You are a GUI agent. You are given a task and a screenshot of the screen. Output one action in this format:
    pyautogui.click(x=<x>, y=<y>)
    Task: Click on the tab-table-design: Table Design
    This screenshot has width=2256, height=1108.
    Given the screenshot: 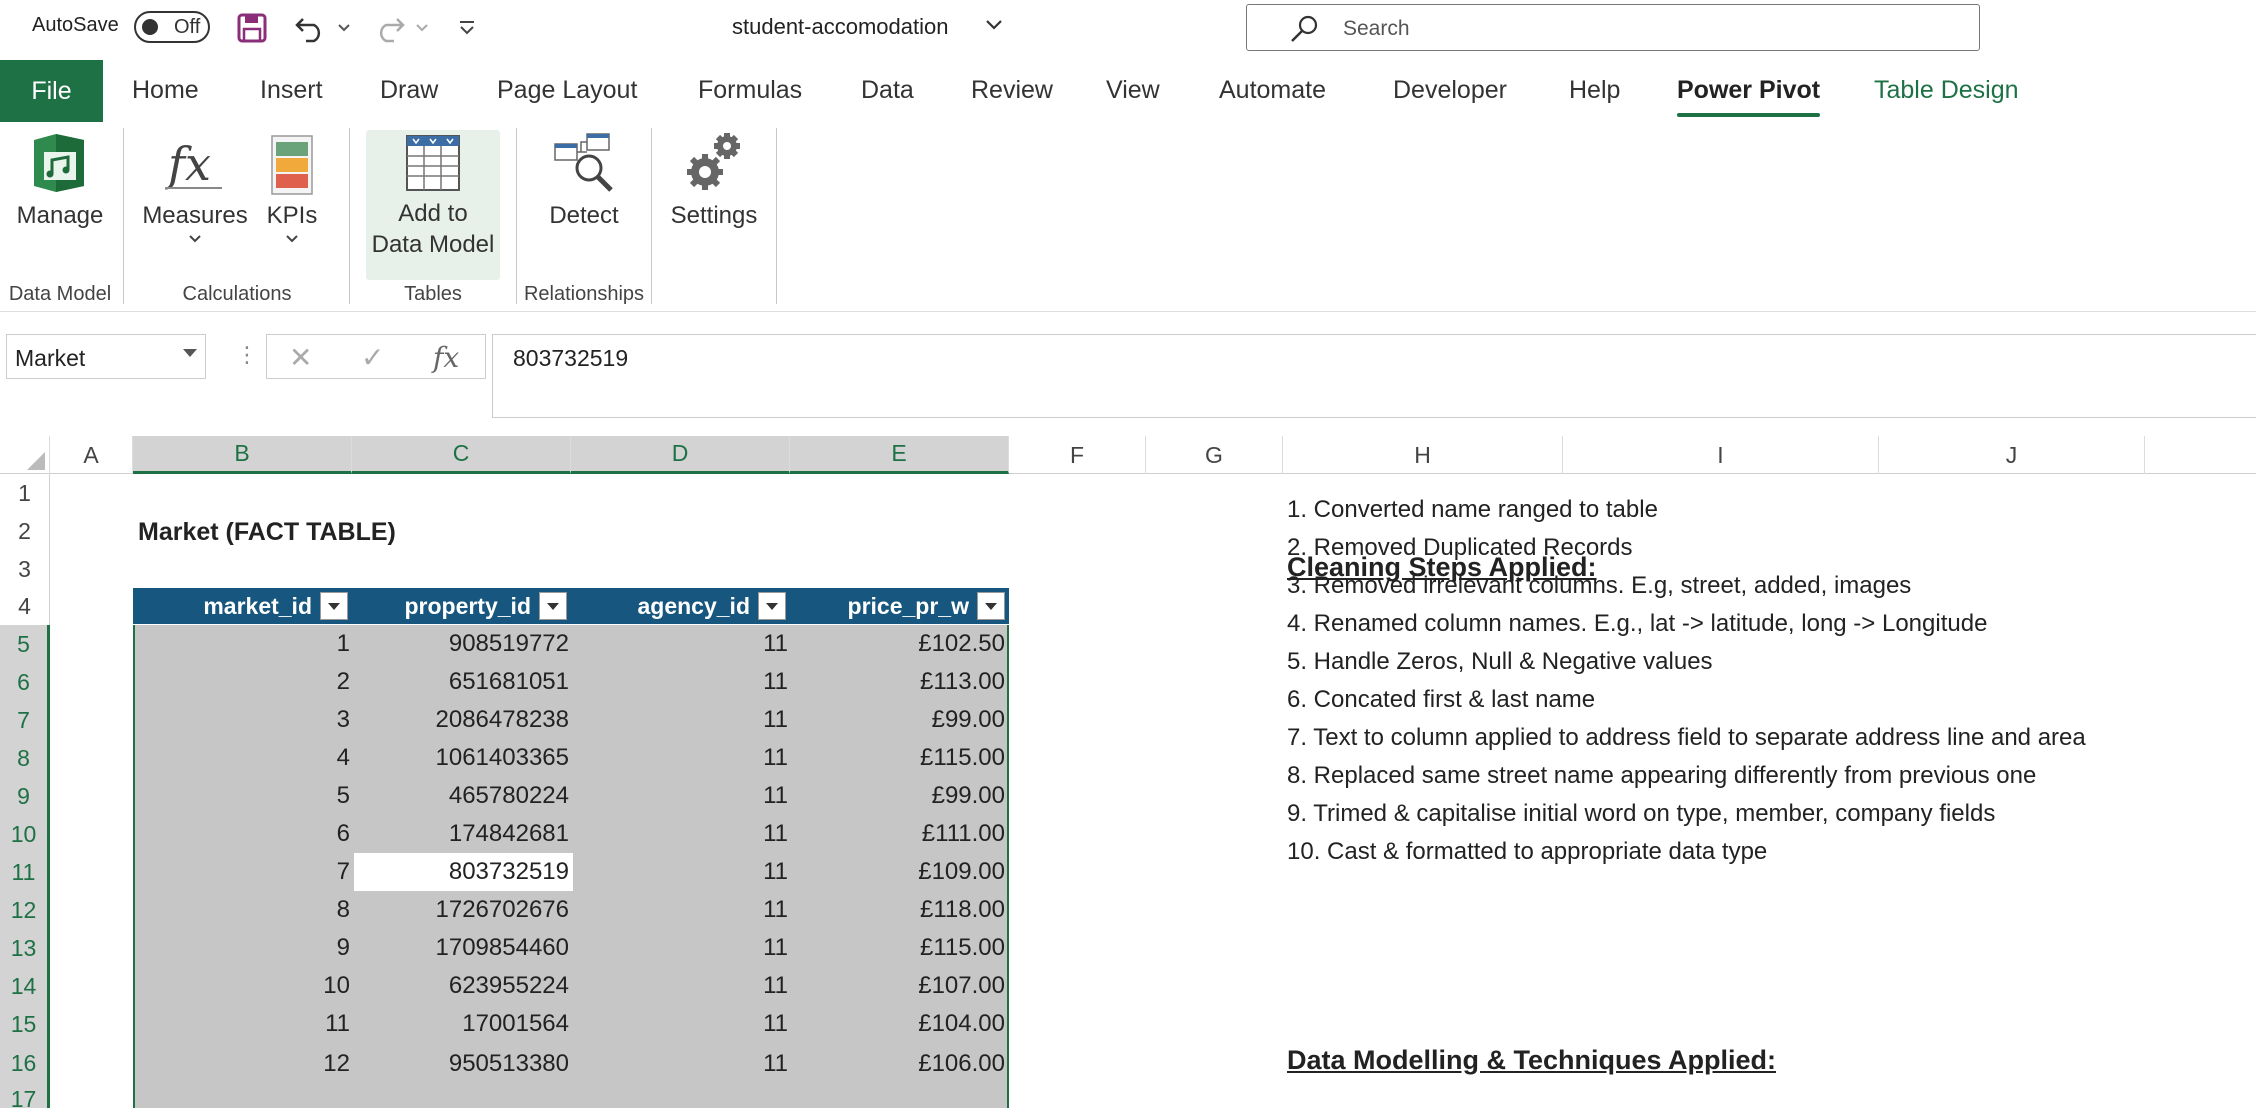 What is the action you would take?
    pyautogui.click(x=1946, y=90)
    